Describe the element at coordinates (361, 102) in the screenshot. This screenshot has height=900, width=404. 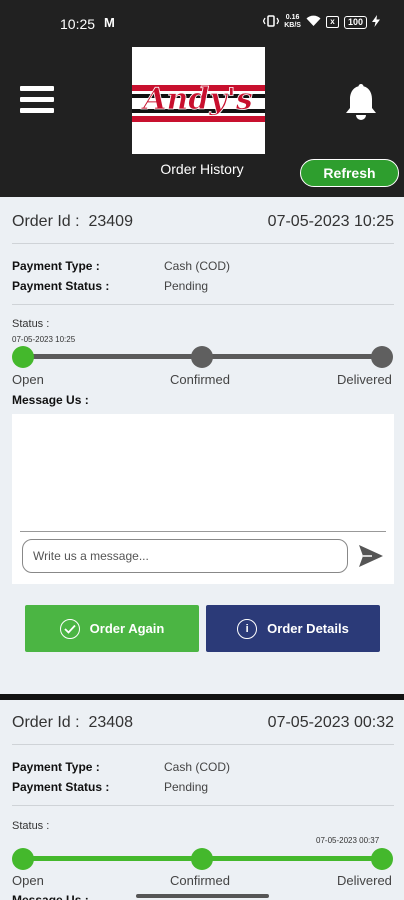
I see `notification-bell-icon` at that location.